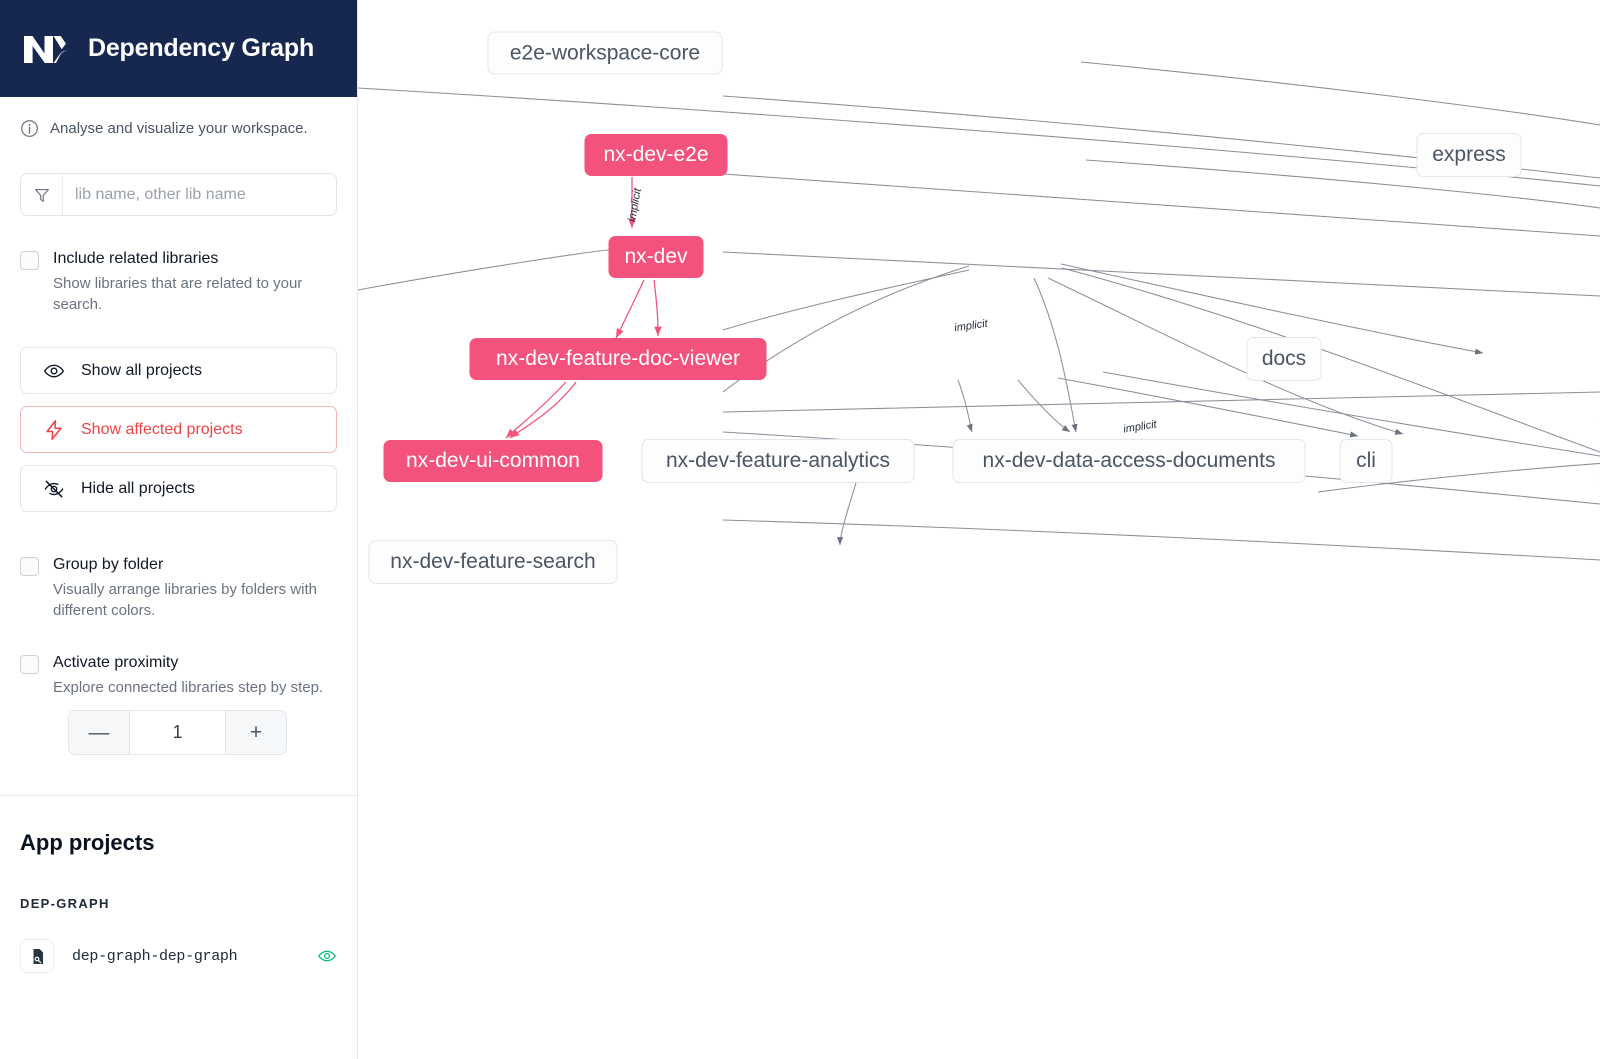  I want to click on project-name: dep-graph-dep-graph, so click(155, 956).